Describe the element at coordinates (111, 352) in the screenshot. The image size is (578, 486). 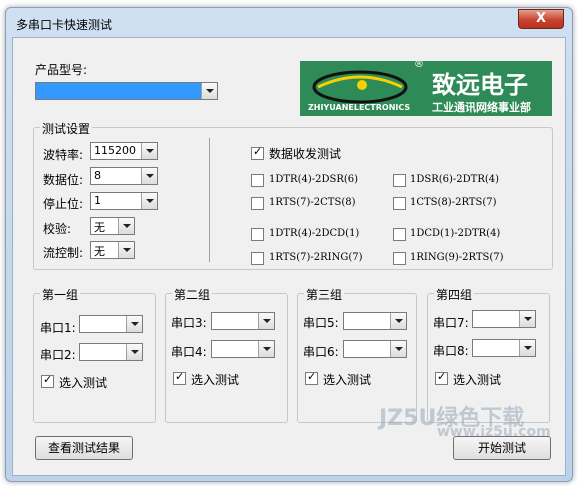
I see `port-2-select` at that location.